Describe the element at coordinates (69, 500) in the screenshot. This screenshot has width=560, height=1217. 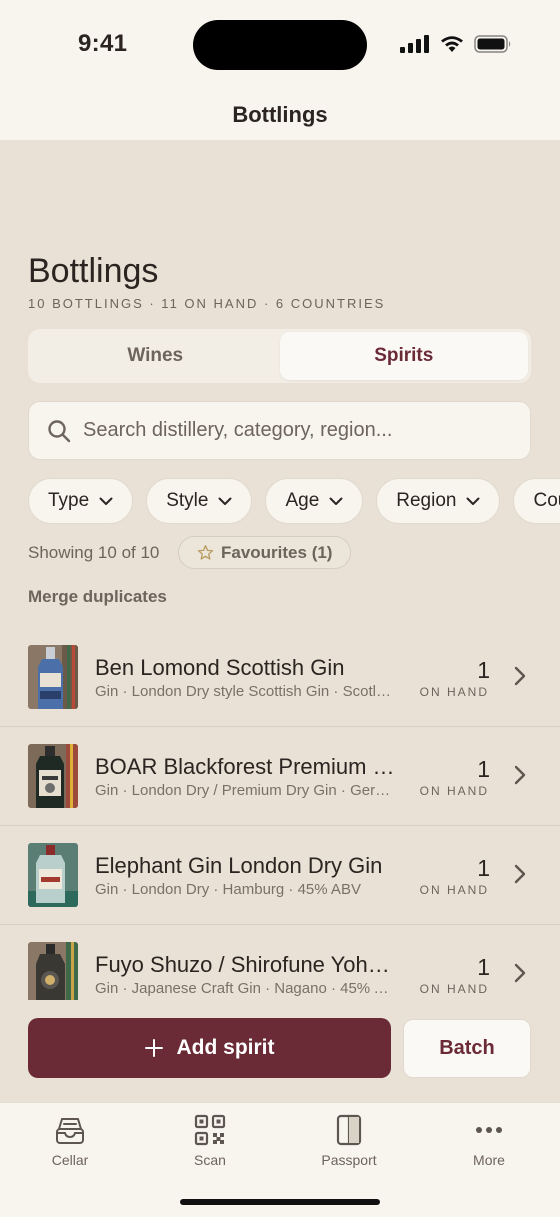
I see `filter-label: Type` at that location.